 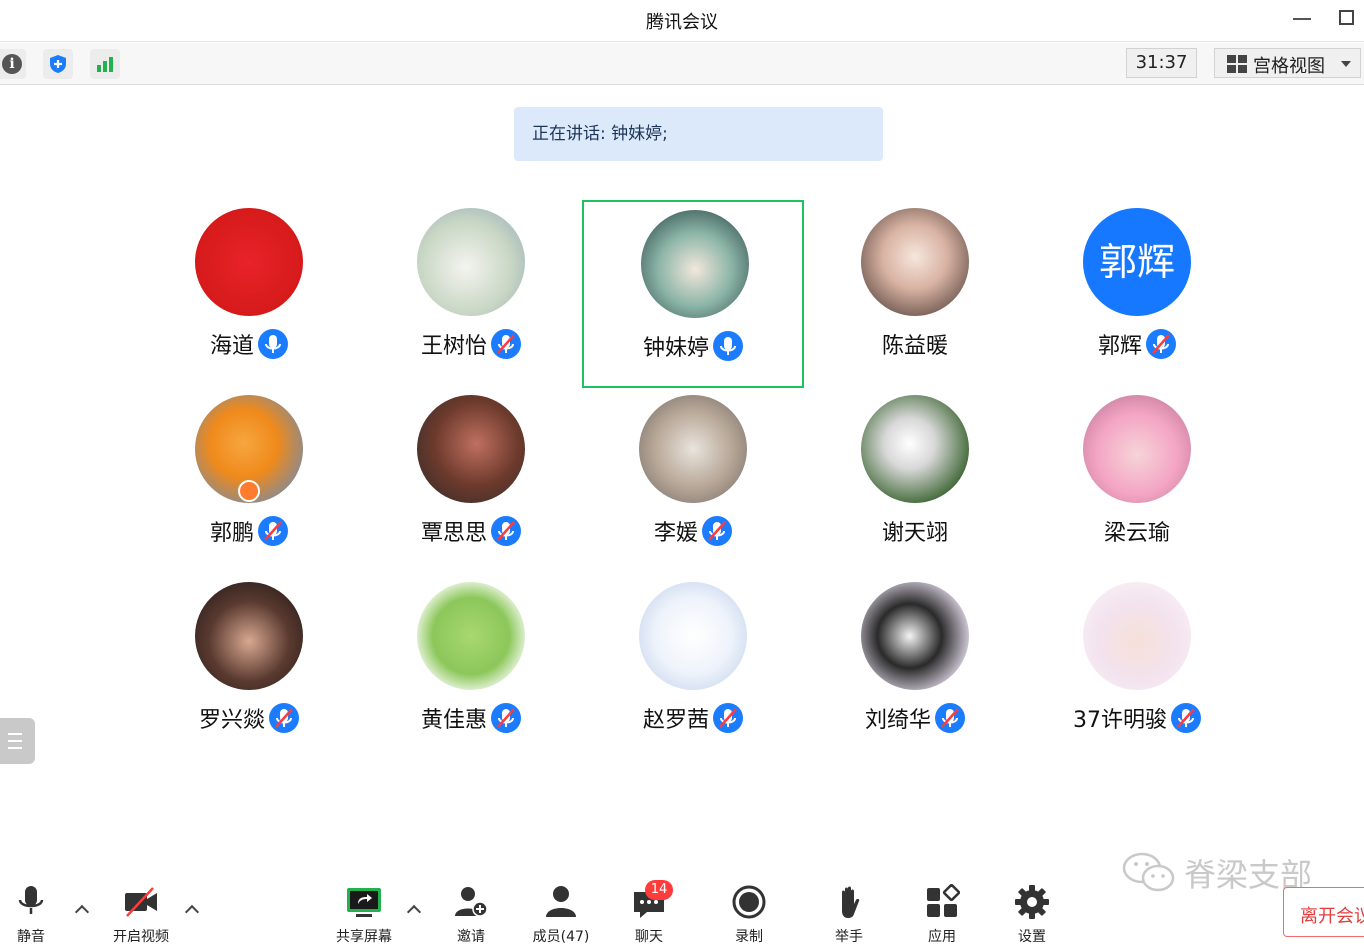 What do you see at coordinates (1120, 720) in the screenshot?
I see `participant-name: 37许明骏` at bounding box center [1120, 720].